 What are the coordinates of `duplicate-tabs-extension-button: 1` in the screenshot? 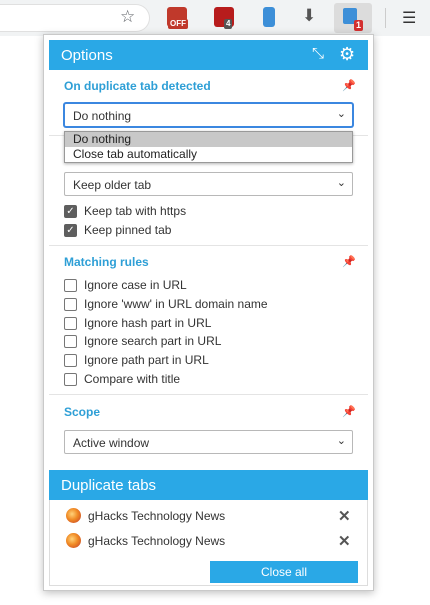 It's located at (353, 18).